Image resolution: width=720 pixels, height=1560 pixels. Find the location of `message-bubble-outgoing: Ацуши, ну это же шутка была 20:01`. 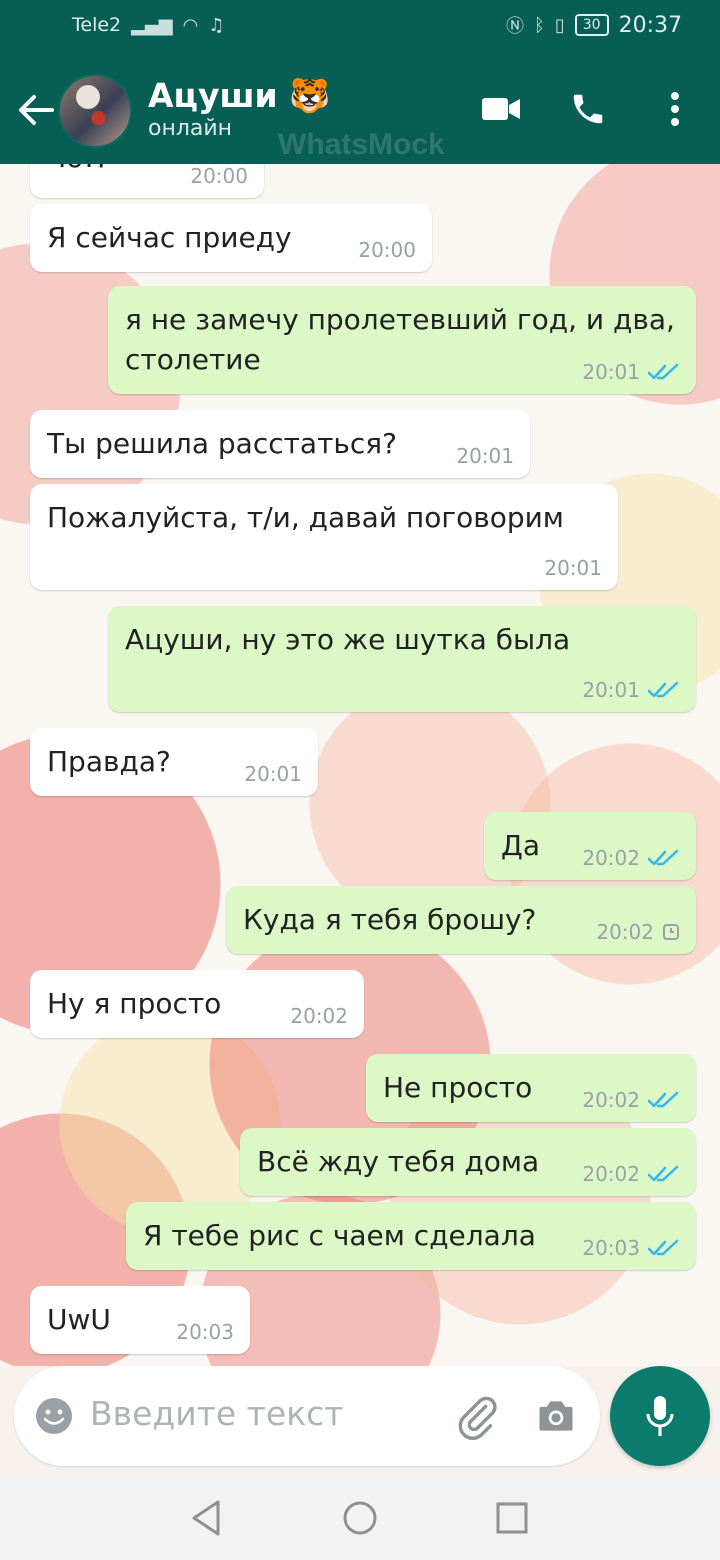

message-bubble-outgoing: Ацуши, ну это же шутка была 20:01 is located at coordinates (402, 659).